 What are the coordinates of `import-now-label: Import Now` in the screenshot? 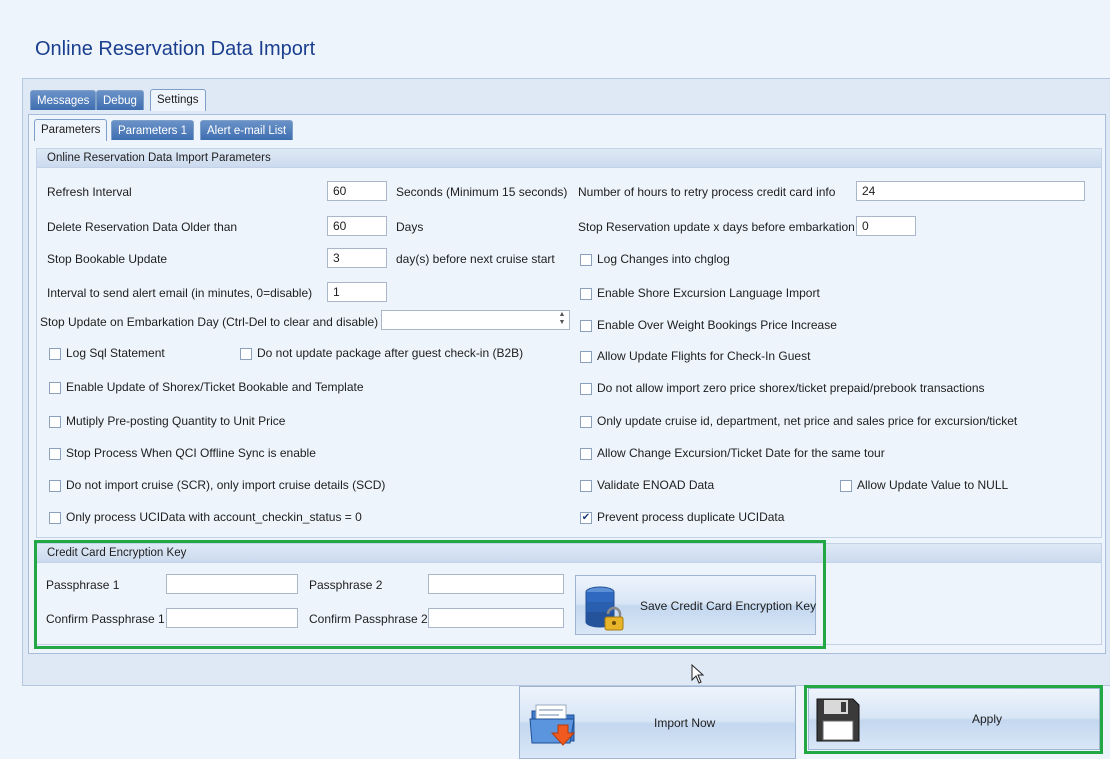 It's located at (685, 723).